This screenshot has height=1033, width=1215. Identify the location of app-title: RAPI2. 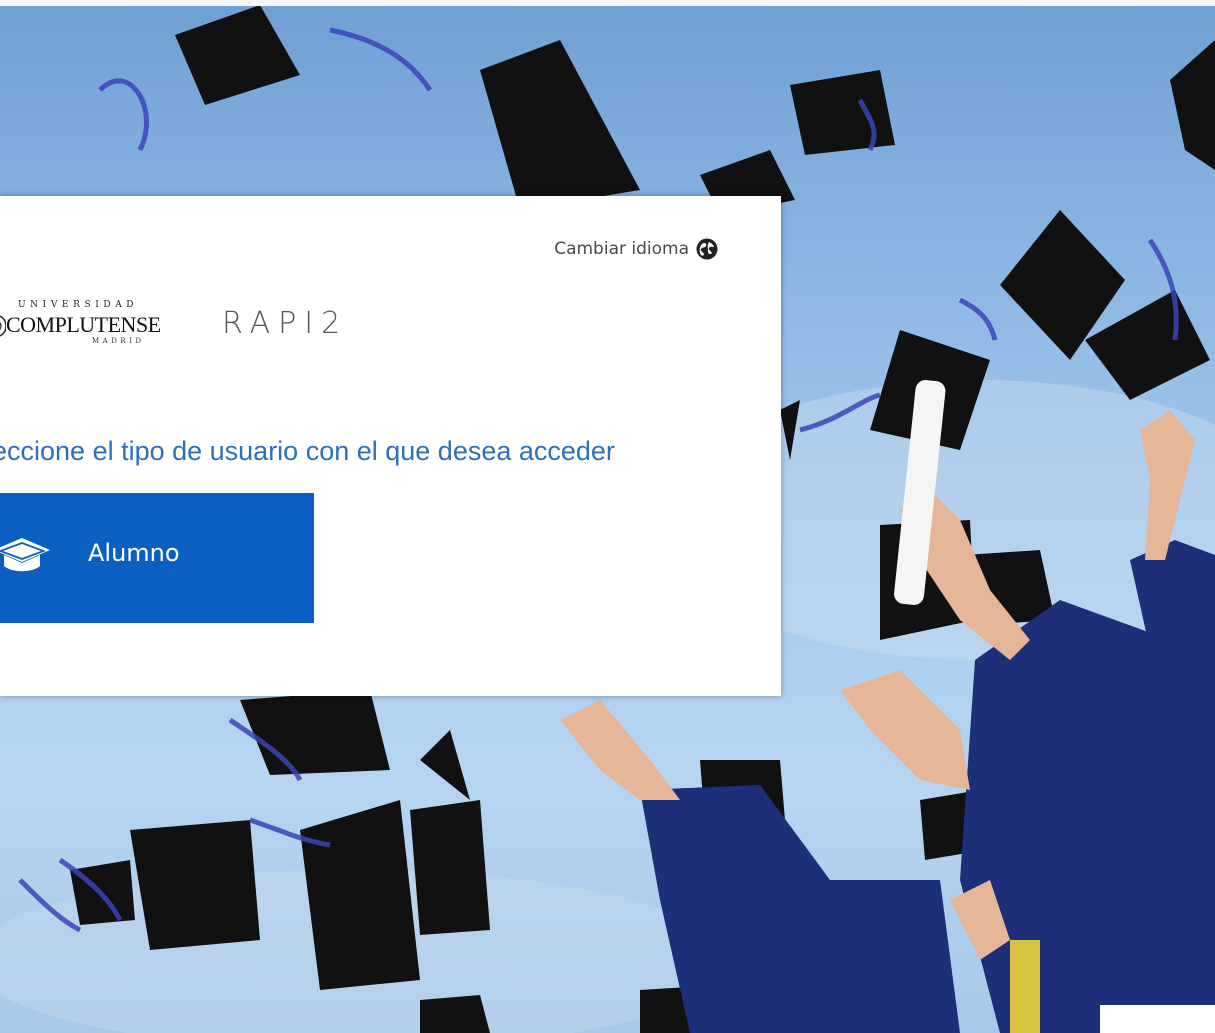
(285, 323).